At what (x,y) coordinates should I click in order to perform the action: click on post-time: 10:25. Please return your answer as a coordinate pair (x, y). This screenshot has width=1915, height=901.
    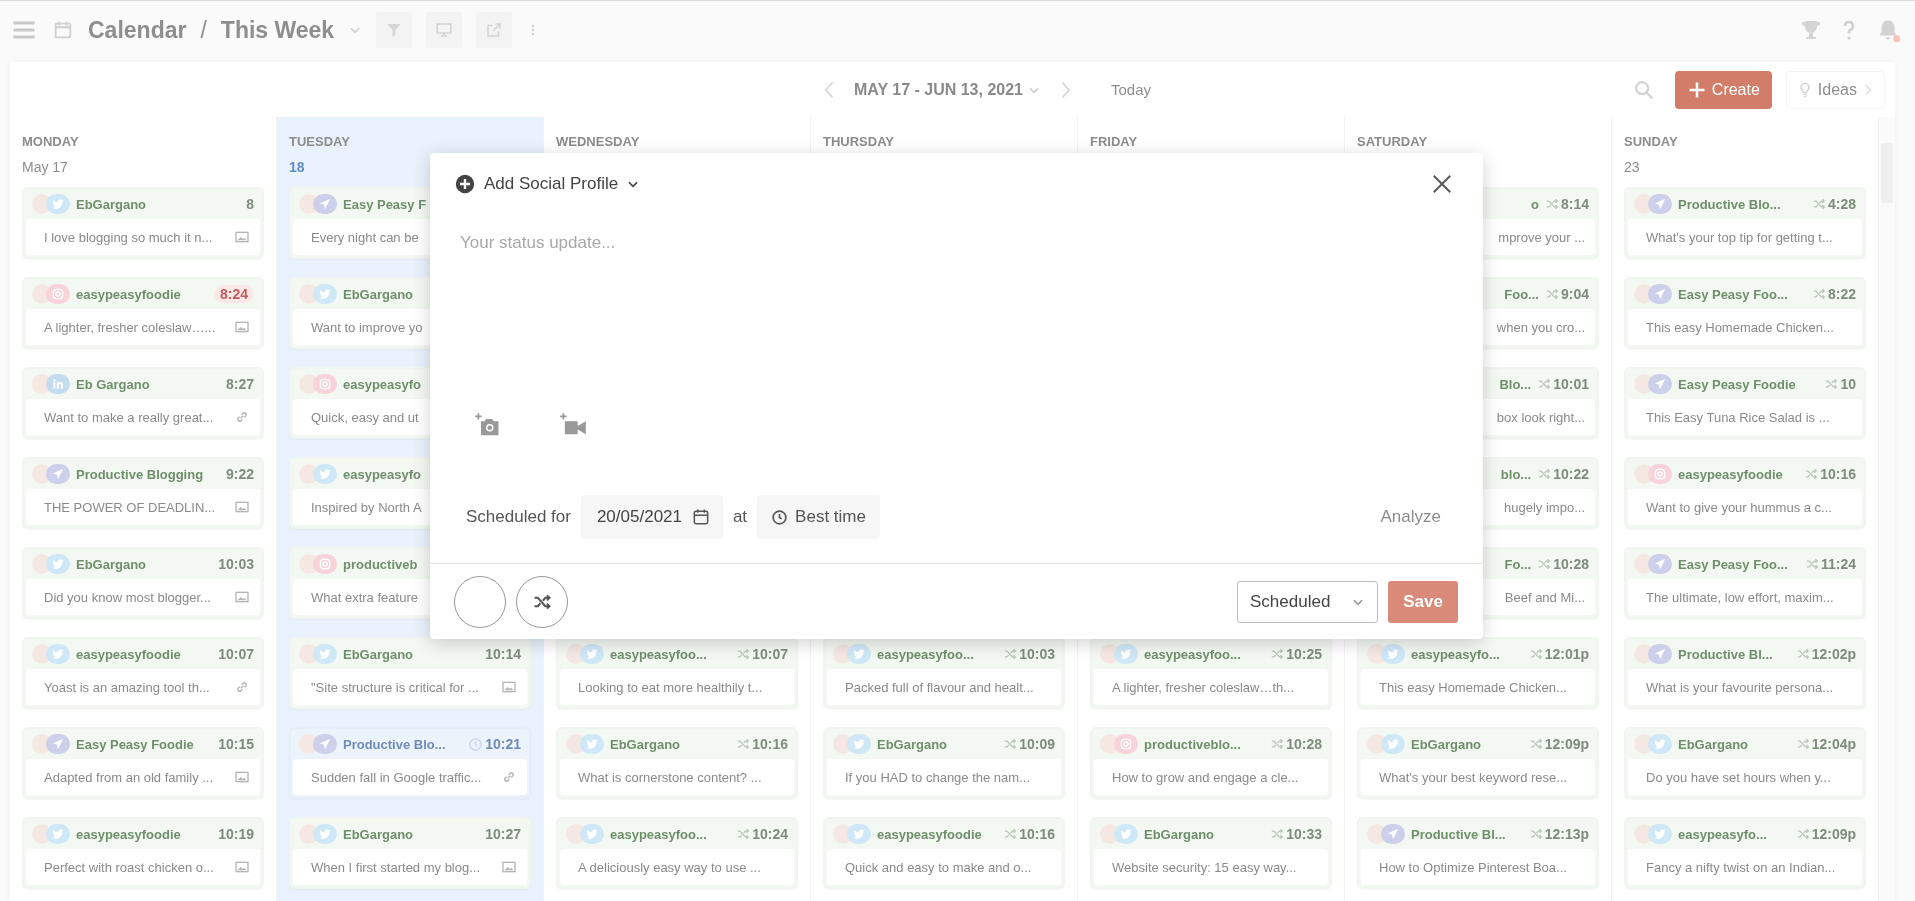
    Looking at the image, I should click on (1304, 654).